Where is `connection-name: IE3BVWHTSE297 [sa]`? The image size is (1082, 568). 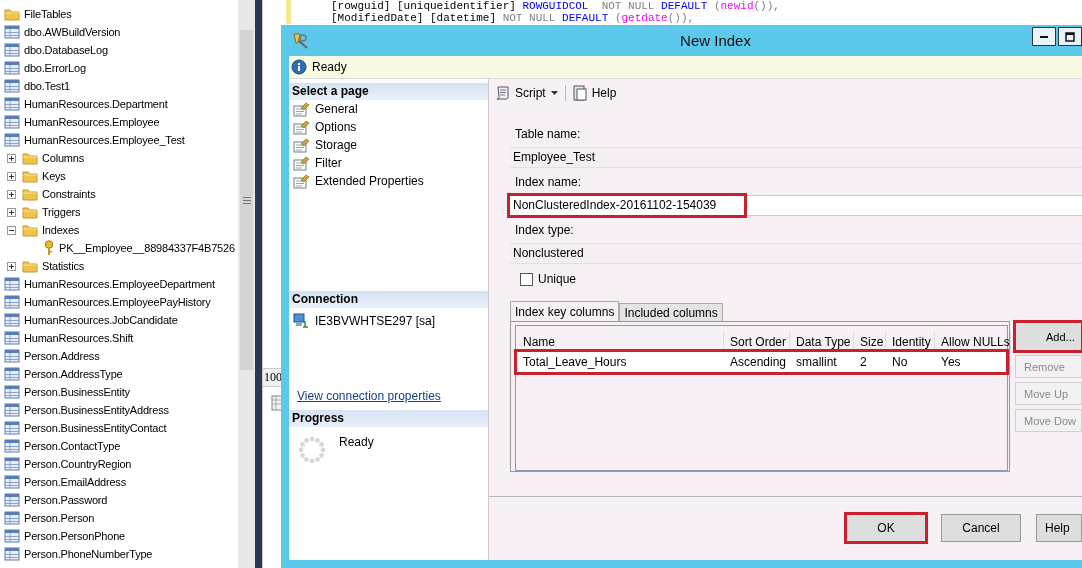
connection-name: IE3BVWHTSE297 [sa] is located at coordinates (375, 321).